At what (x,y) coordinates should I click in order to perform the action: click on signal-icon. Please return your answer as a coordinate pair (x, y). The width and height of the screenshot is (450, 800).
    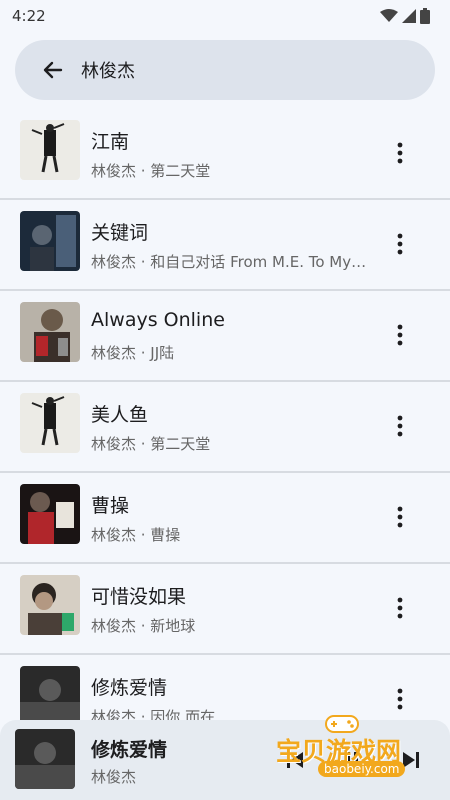
    Looking at the image, I should click on (409, 16).